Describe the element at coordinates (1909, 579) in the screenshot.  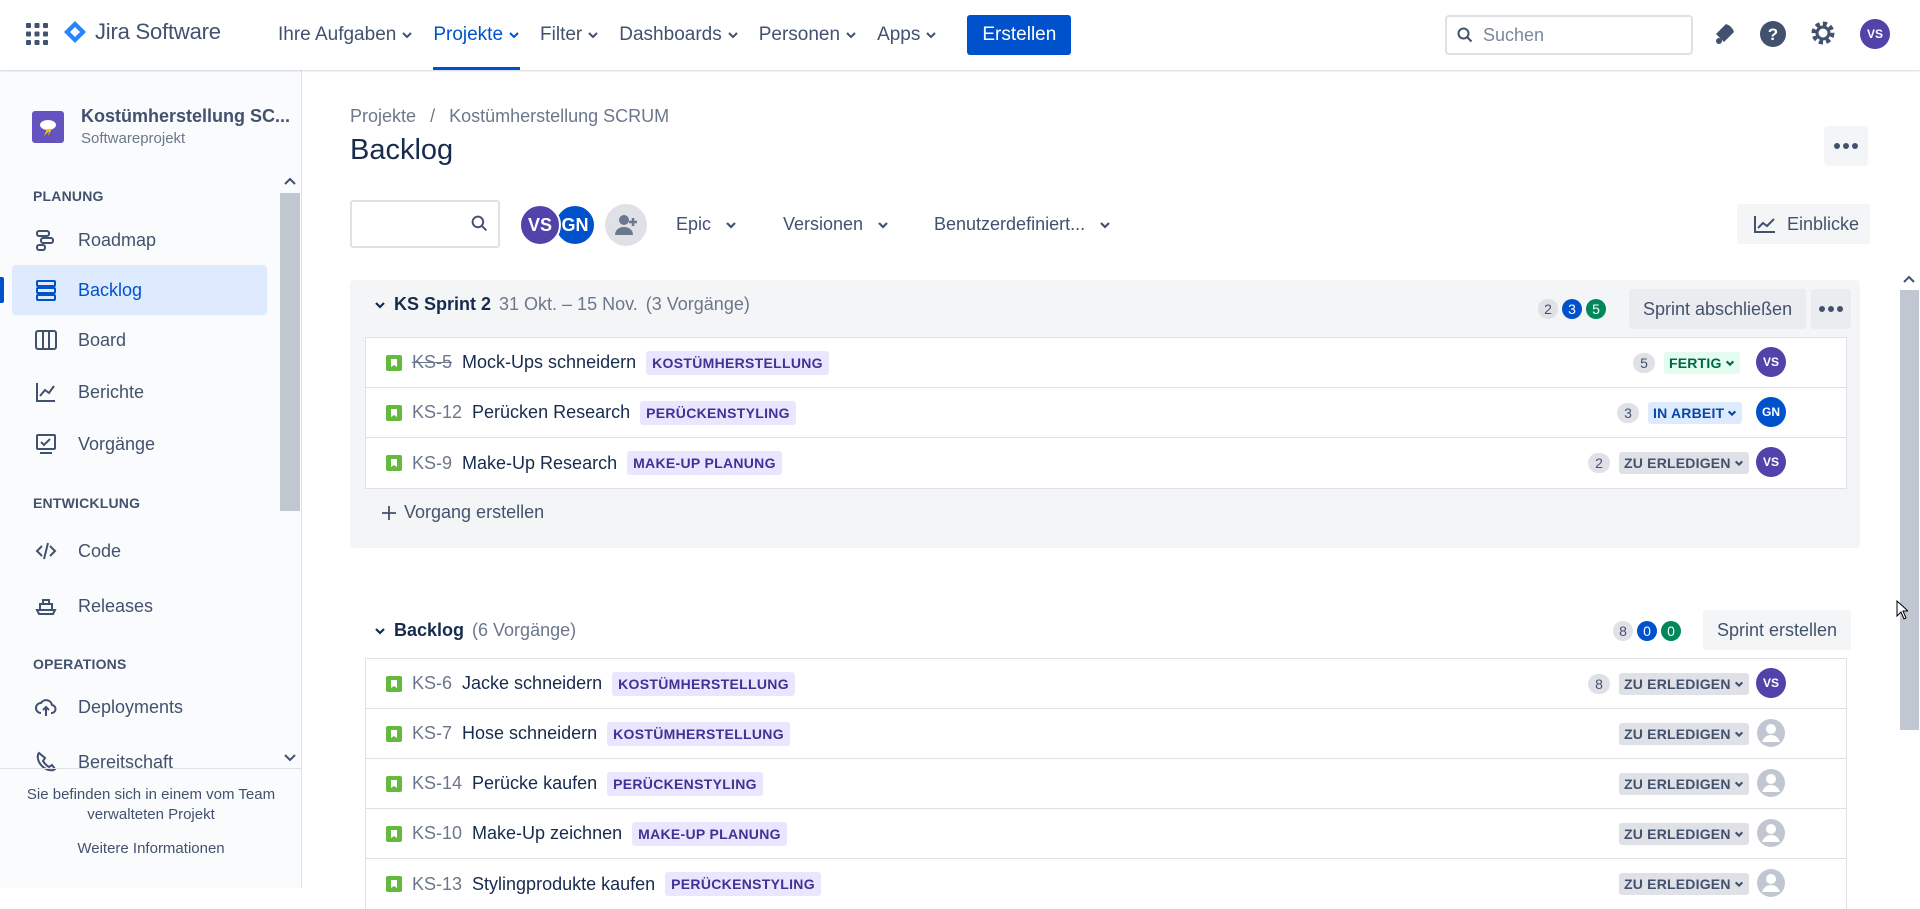
I see `main-scrollbar` at that location.